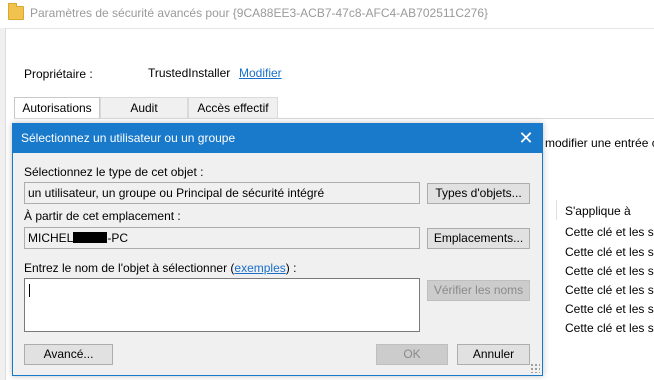 The height and width of the screenshot is (380, 654). Describe the element at coordinates (599, 143) in the screenshot. I see `instruction-text-partial: modifier une entrée c` at that location.